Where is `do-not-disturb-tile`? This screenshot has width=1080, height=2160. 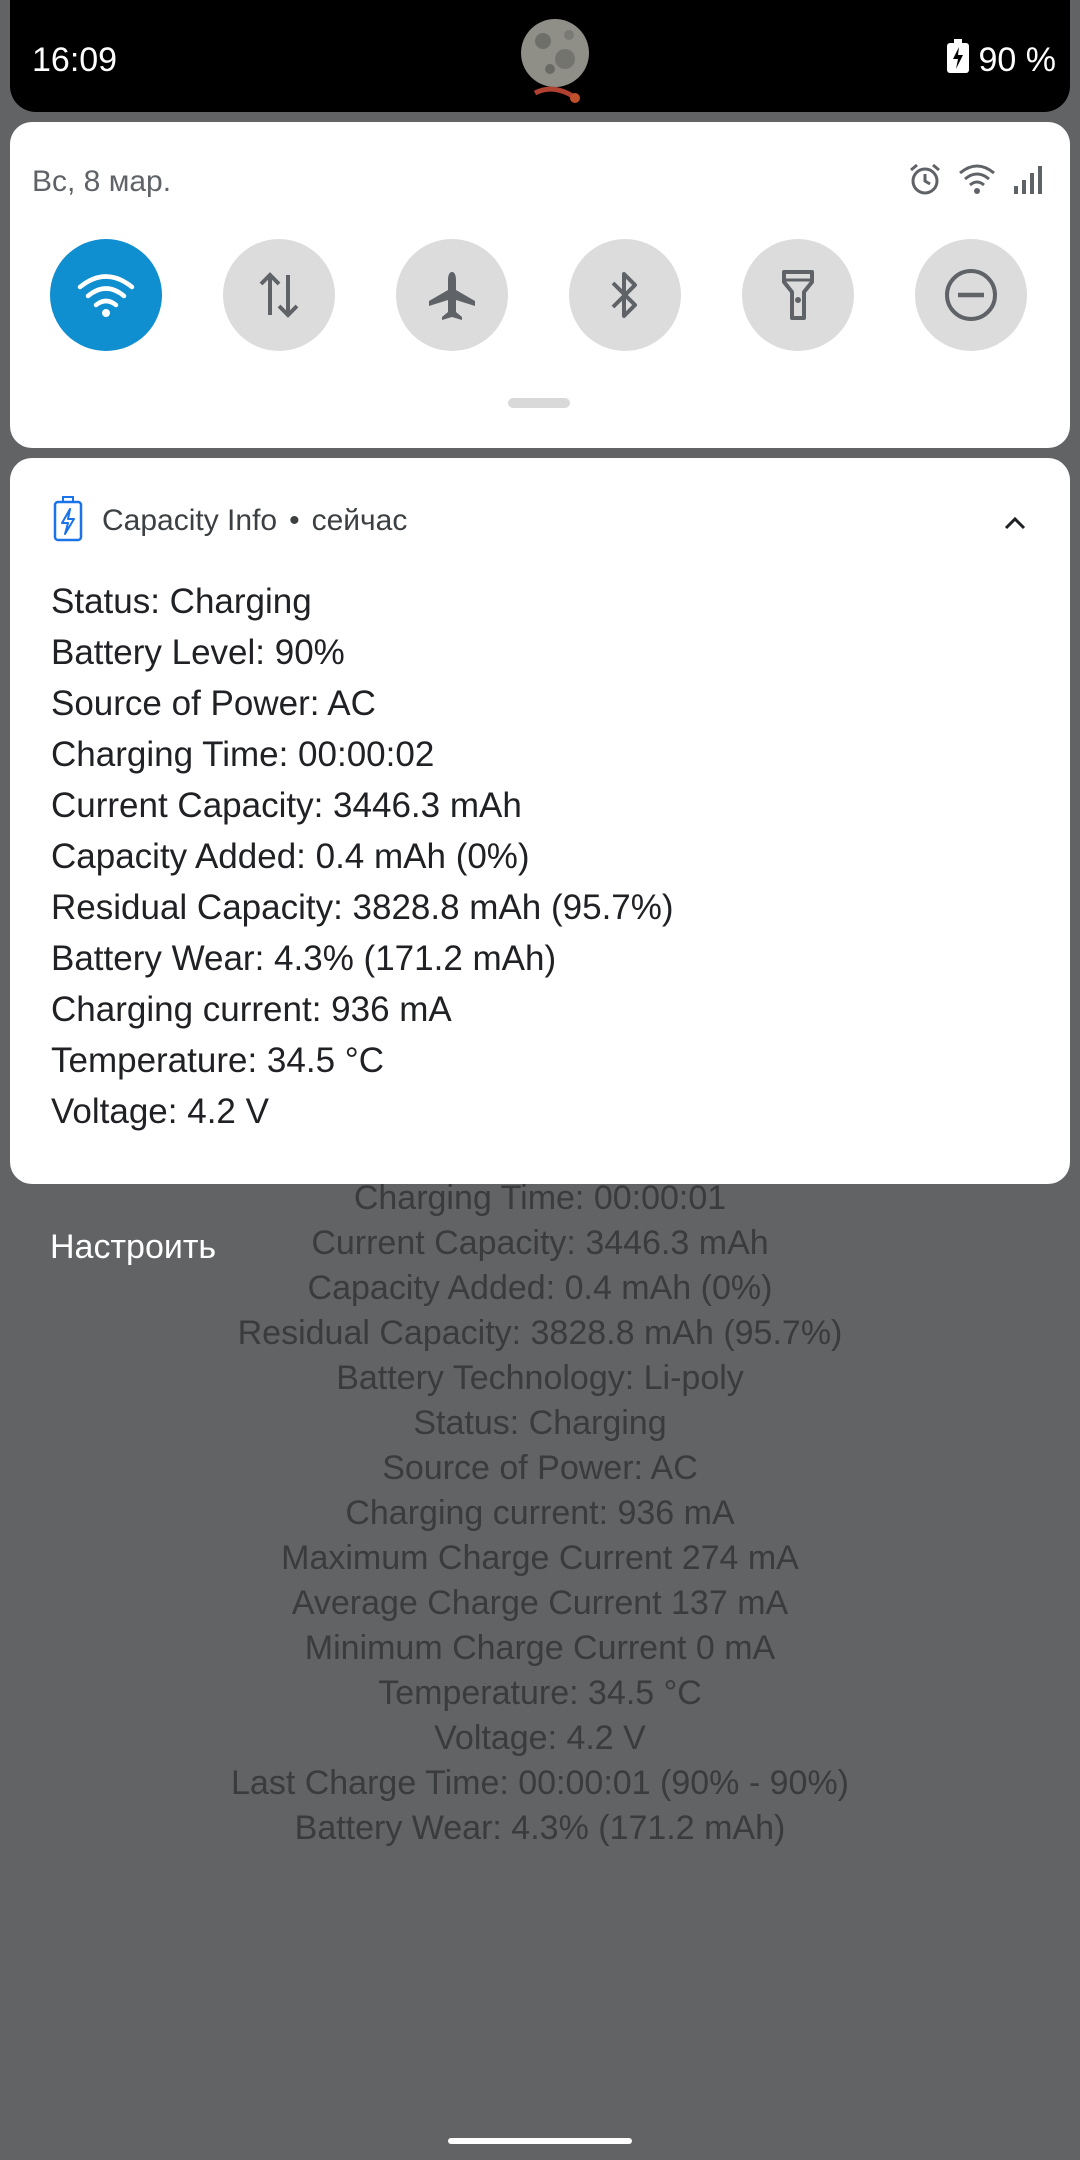
do-not-disturb-tile is located at coordinates (971, 295).